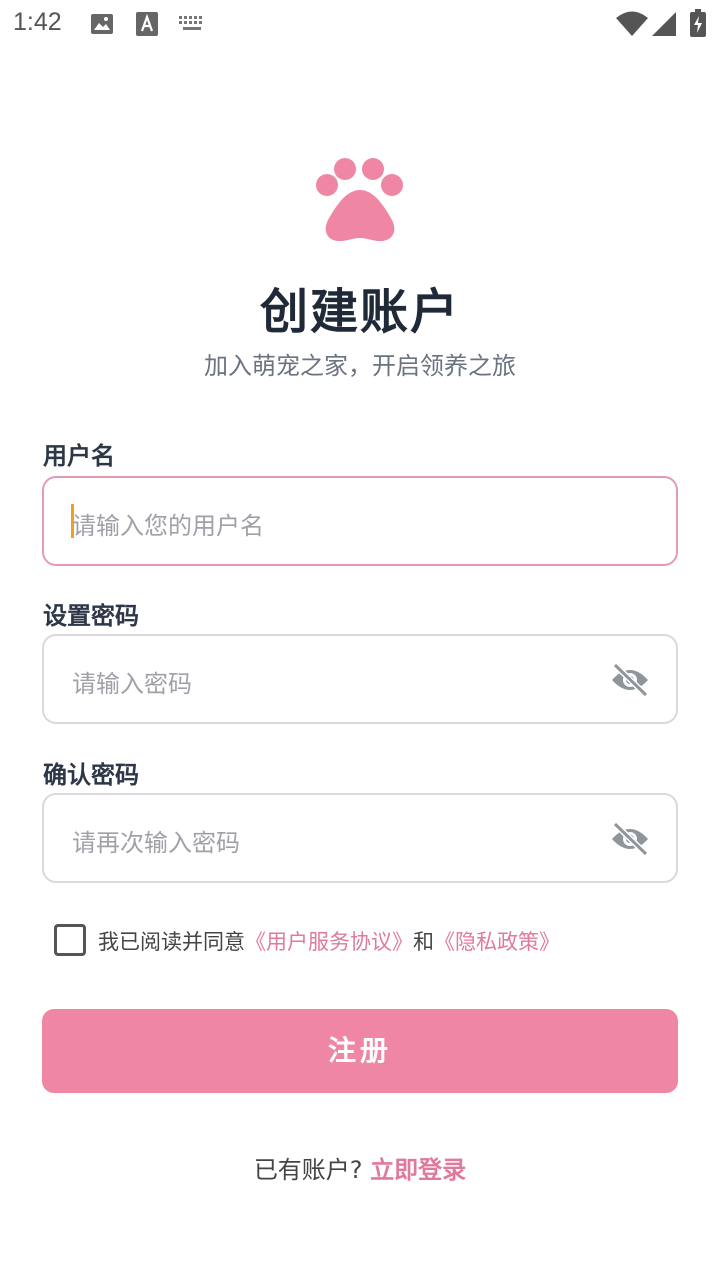 This screenshot has width=720, height=1280. What do you see at coordinates (312, 1170) in the screenshot?
I see `login-prompt-text: 已有账户?` at bounding box center [312, 1170].